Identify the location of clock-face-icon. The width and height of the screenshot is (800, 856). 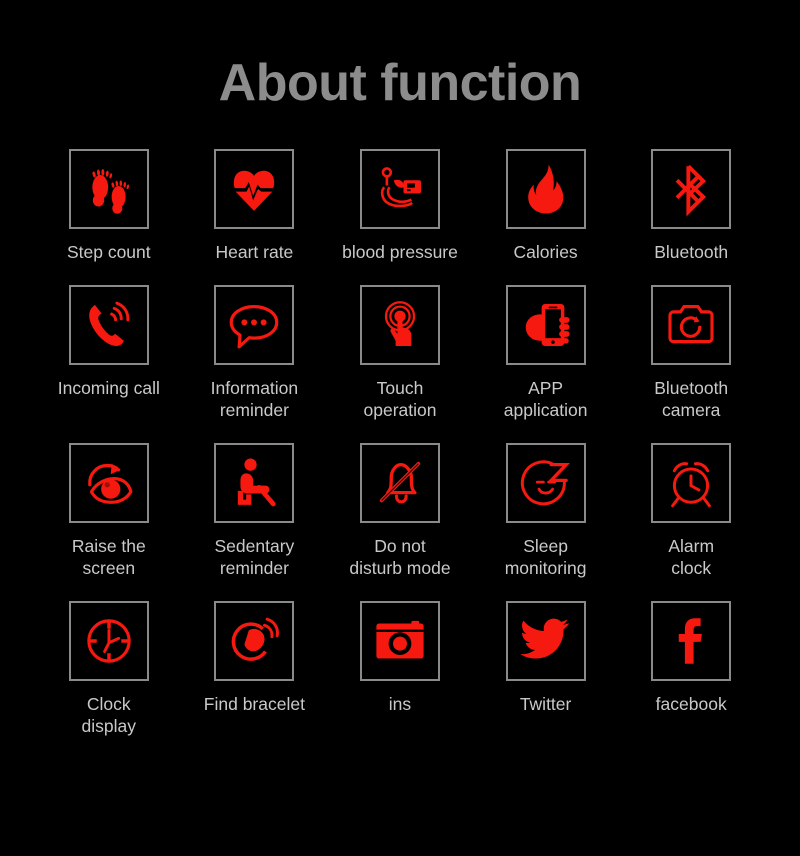
(109, 640).